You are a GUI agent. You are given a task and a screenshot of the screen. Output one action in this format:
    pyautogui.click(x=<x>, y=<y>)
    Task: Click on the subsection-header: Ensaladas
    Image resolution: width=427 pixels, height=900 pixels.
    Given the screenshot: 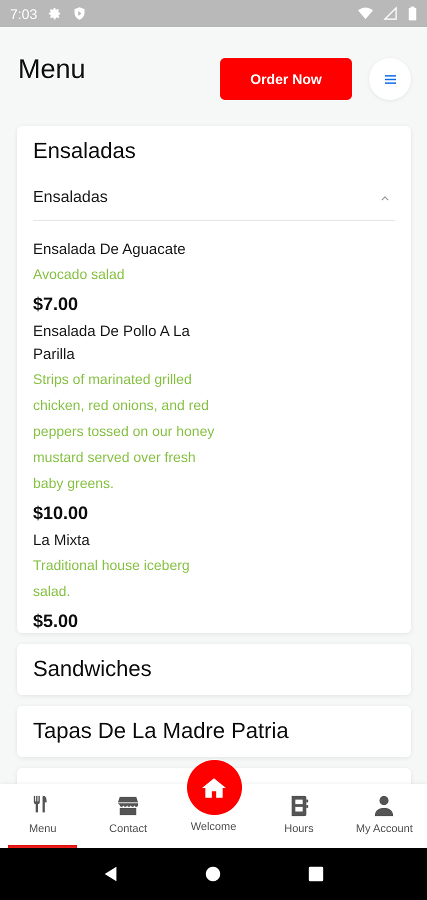 What is the action you would take?
    pyautogui.click(x=214, y=198)
    